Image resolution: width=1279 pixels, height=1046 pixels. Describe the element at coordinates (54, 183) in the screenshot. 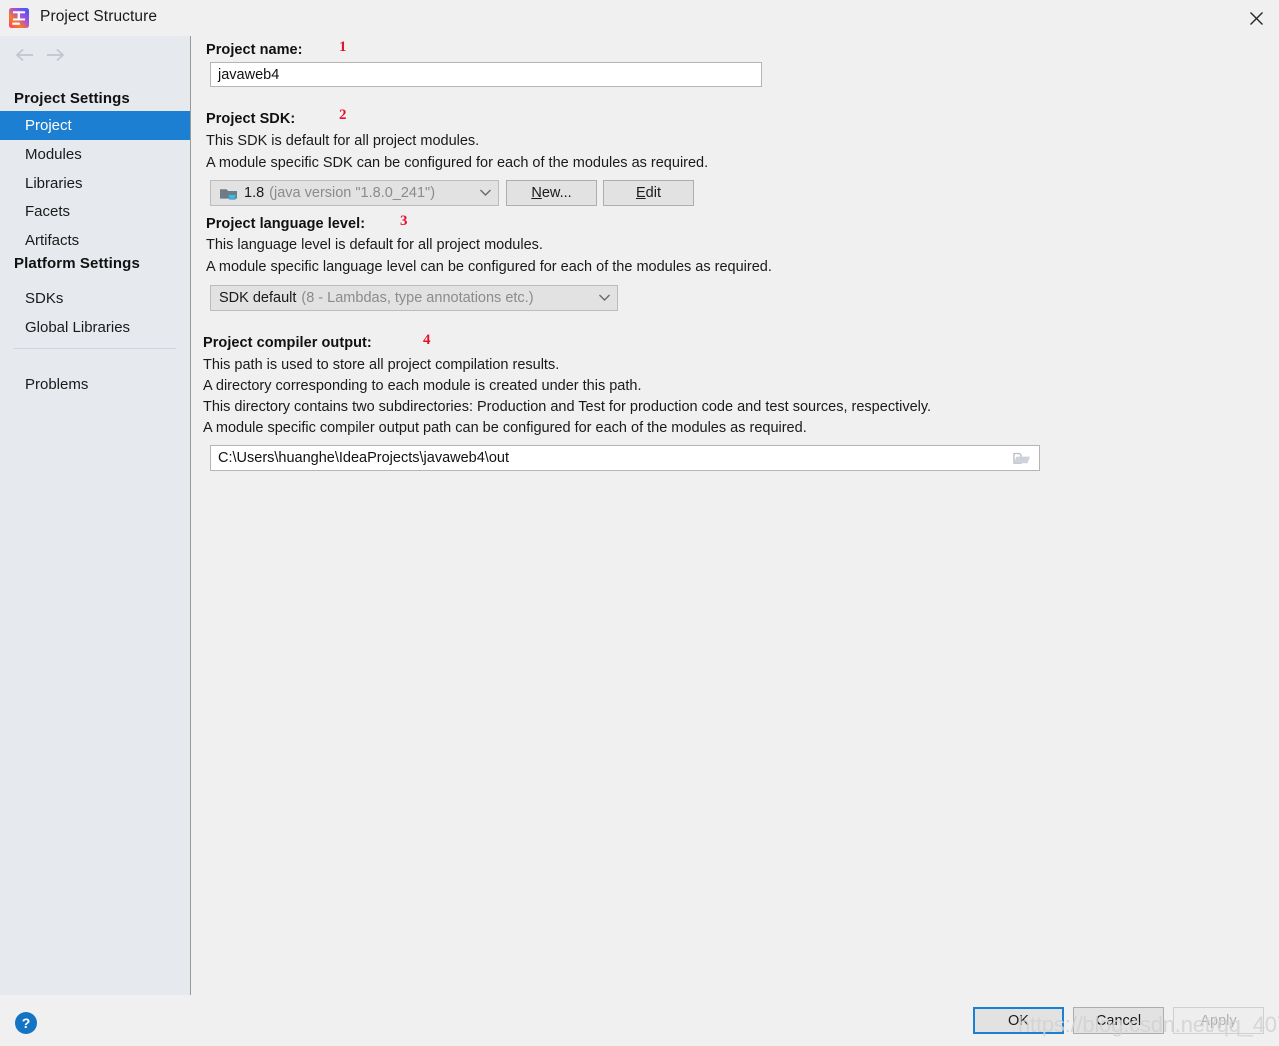

I see `sidebar-item-label: Libraries` at that location.